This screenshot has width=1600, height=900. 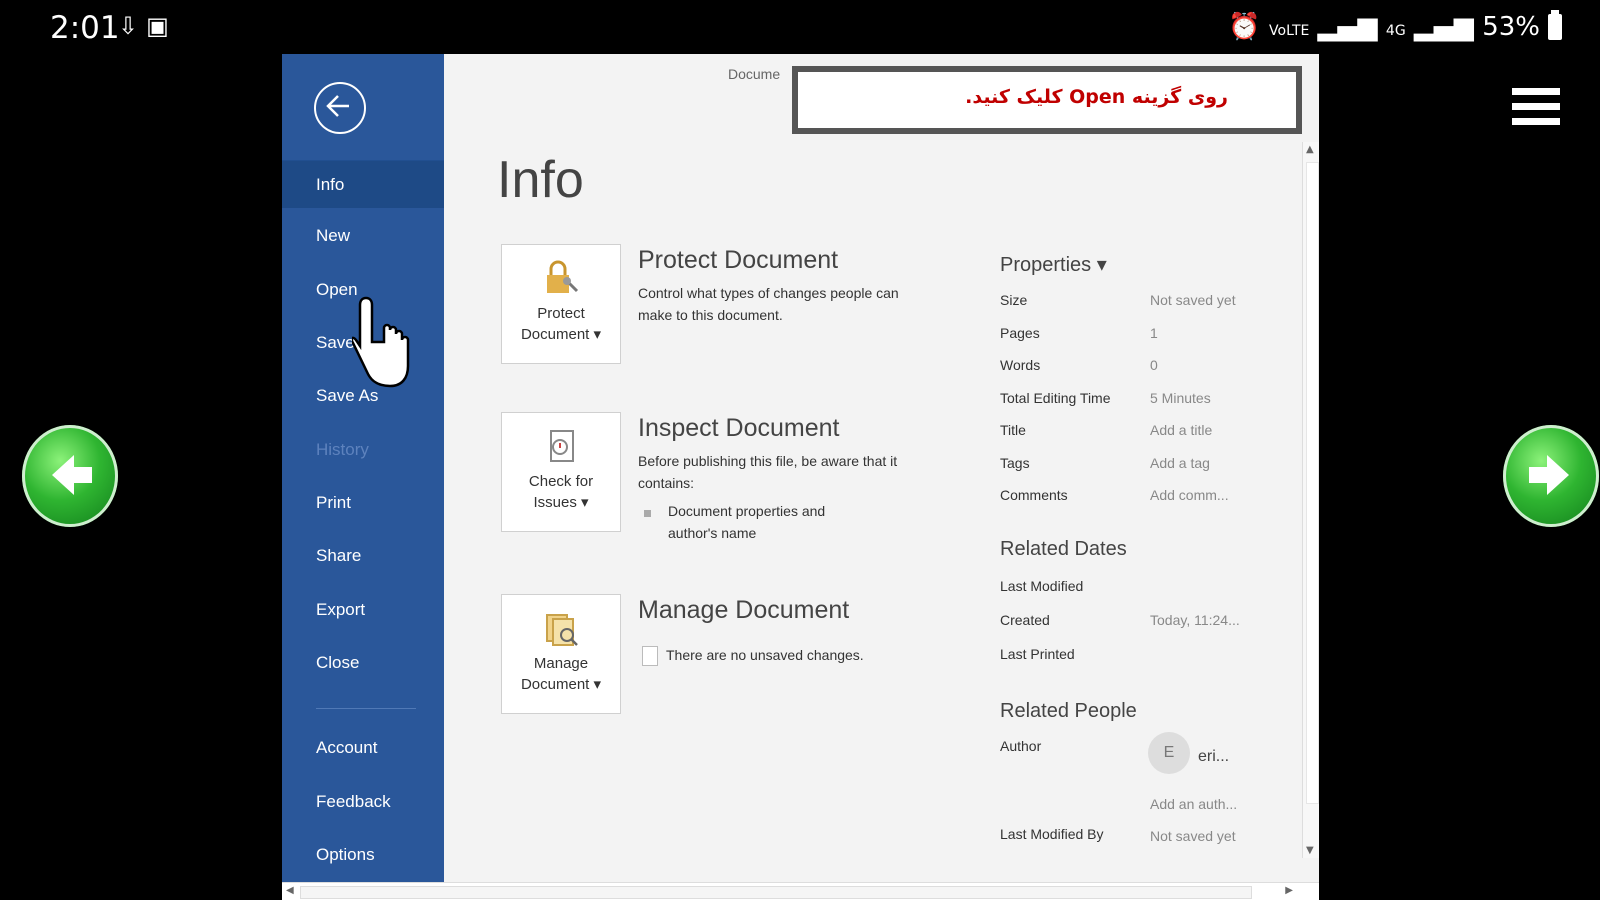 I want to click on manage-document-title: Manage Document, so click(x=744, y=610).